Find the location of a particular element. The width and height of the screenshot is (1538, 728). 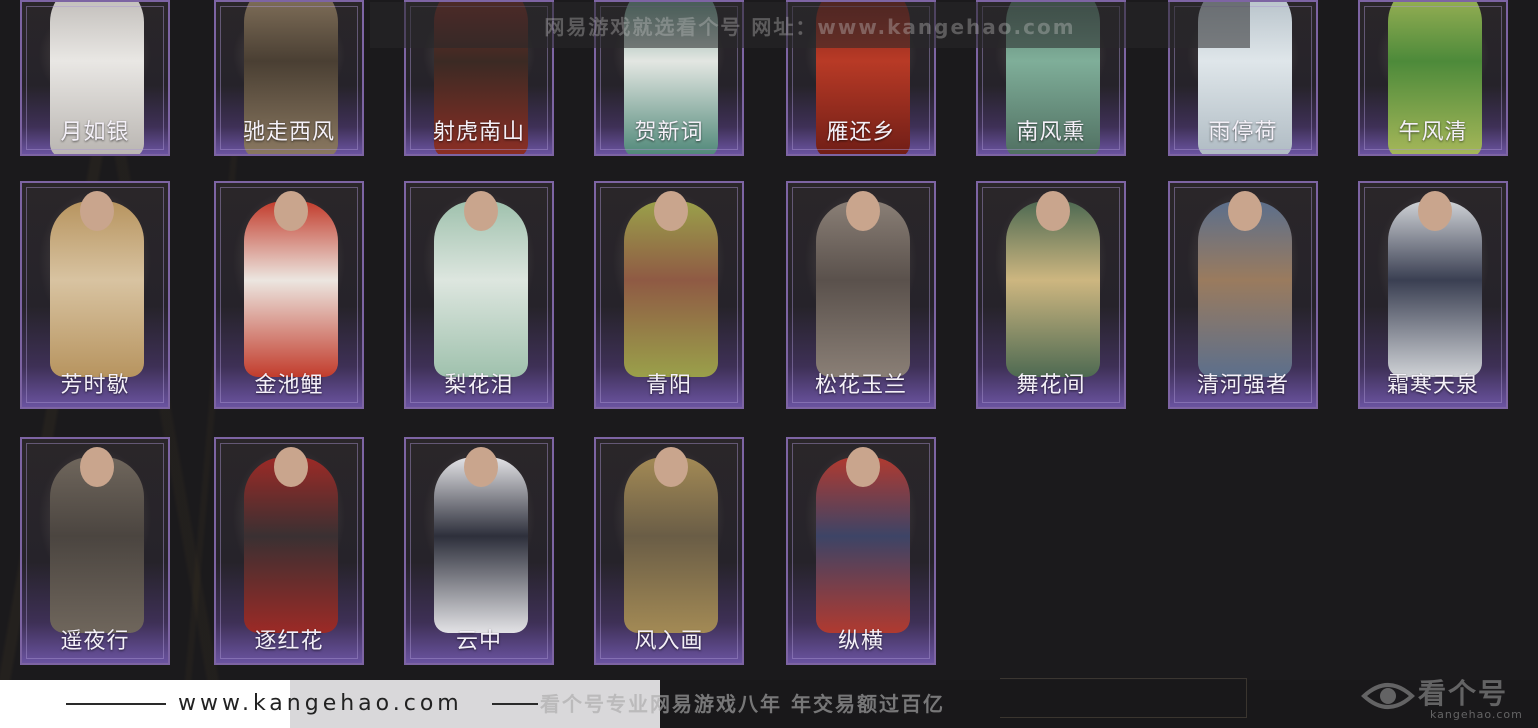

brand-logo: 看个号 kangehao.com is located at coordinates (1449, 698).